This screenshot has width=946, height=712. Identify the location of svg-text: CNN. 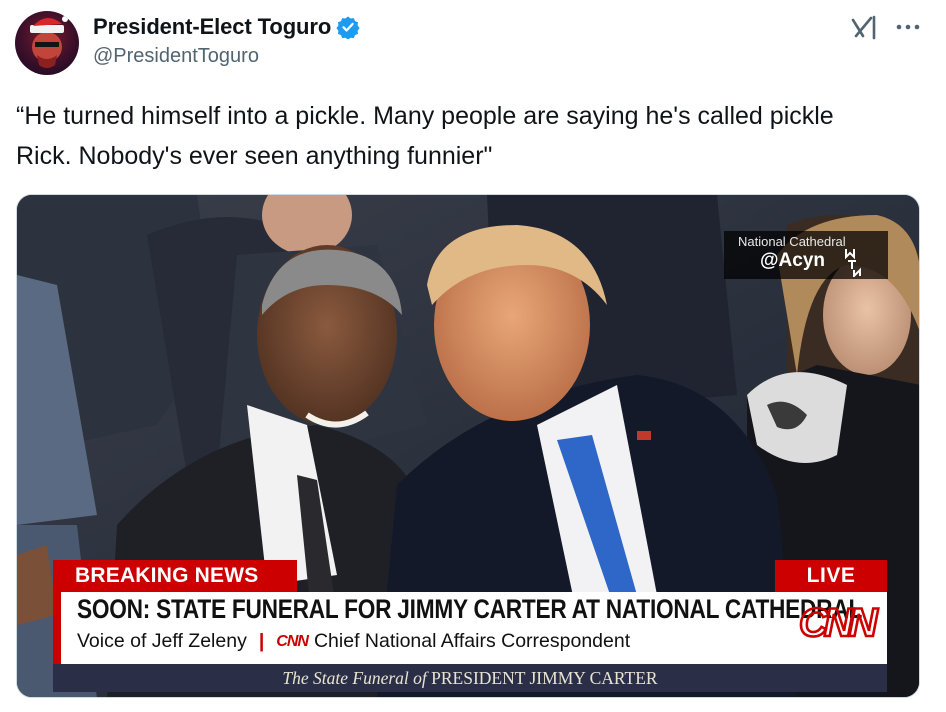
(839, 622).